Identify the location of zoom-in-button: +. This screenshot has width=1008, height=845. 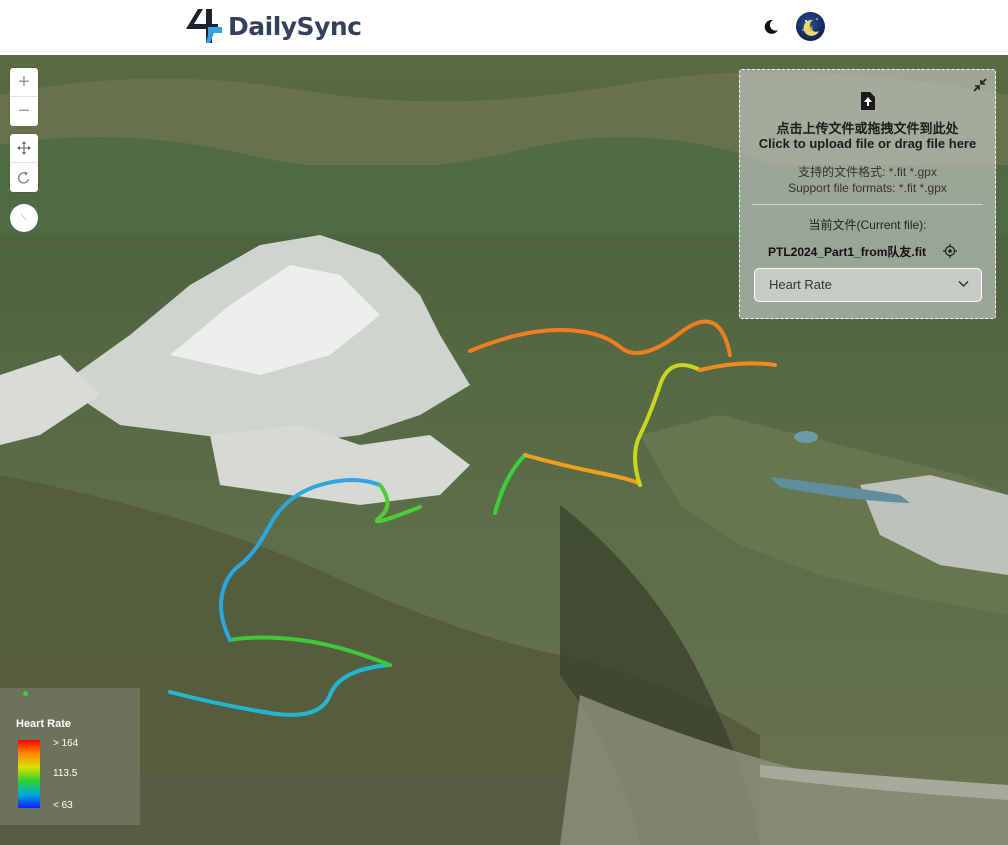
(24, 82).